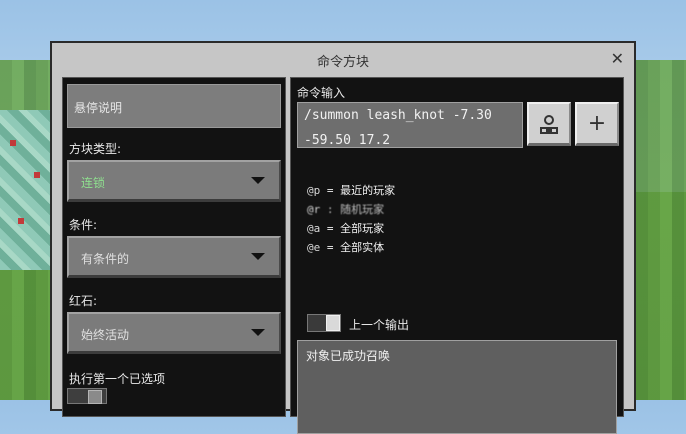  What do you see at coordinates (105, 335) in the screenshot?
I see `redstone-value: 始终活动` at bounding box center [105, 335].